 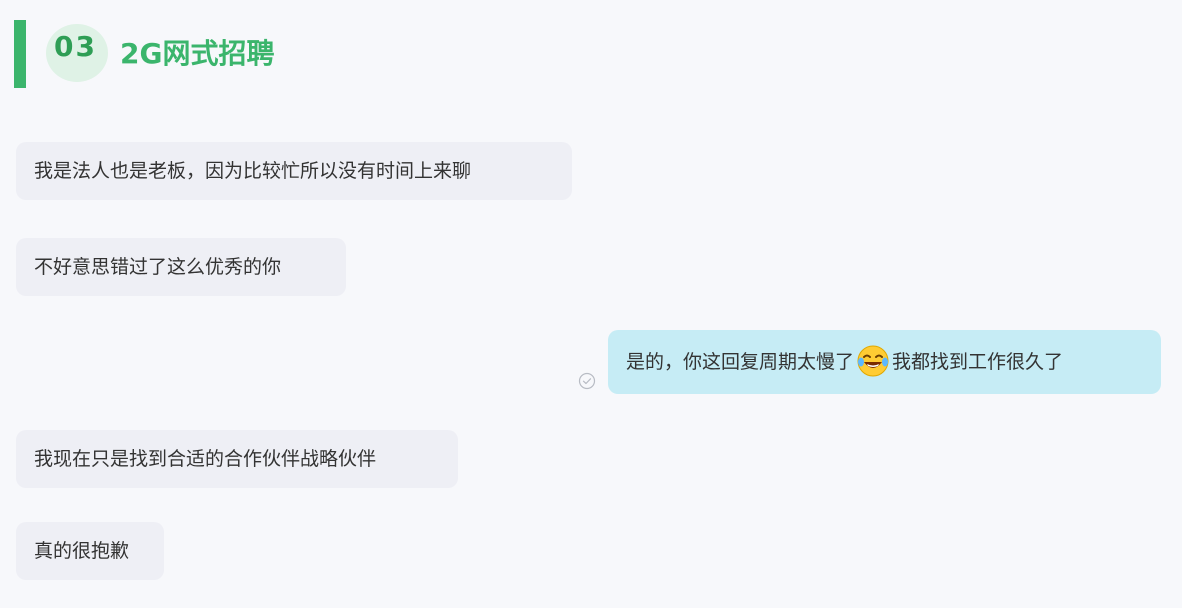 I want to click on chat-message-received: 不好意思错过了这么优秀的你, so click(x=181, y=267).